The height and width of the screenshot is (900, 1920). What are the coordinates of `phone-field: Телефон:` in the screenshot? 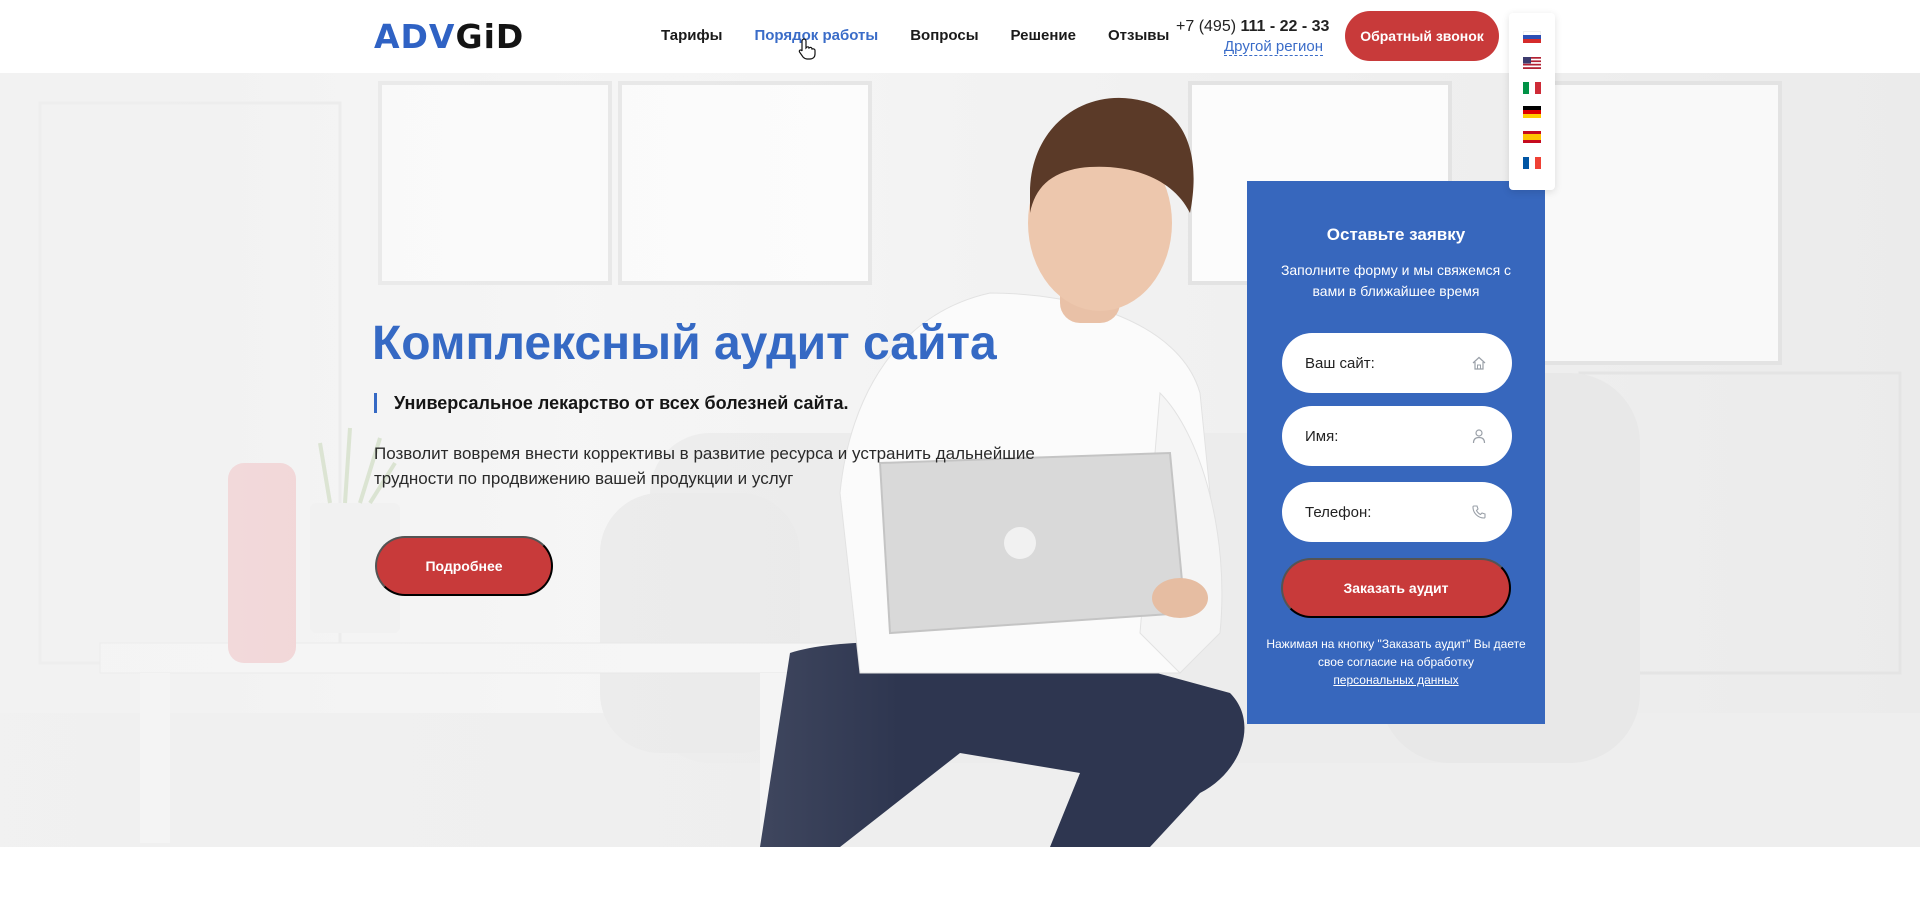 It's located at (1397, 512).